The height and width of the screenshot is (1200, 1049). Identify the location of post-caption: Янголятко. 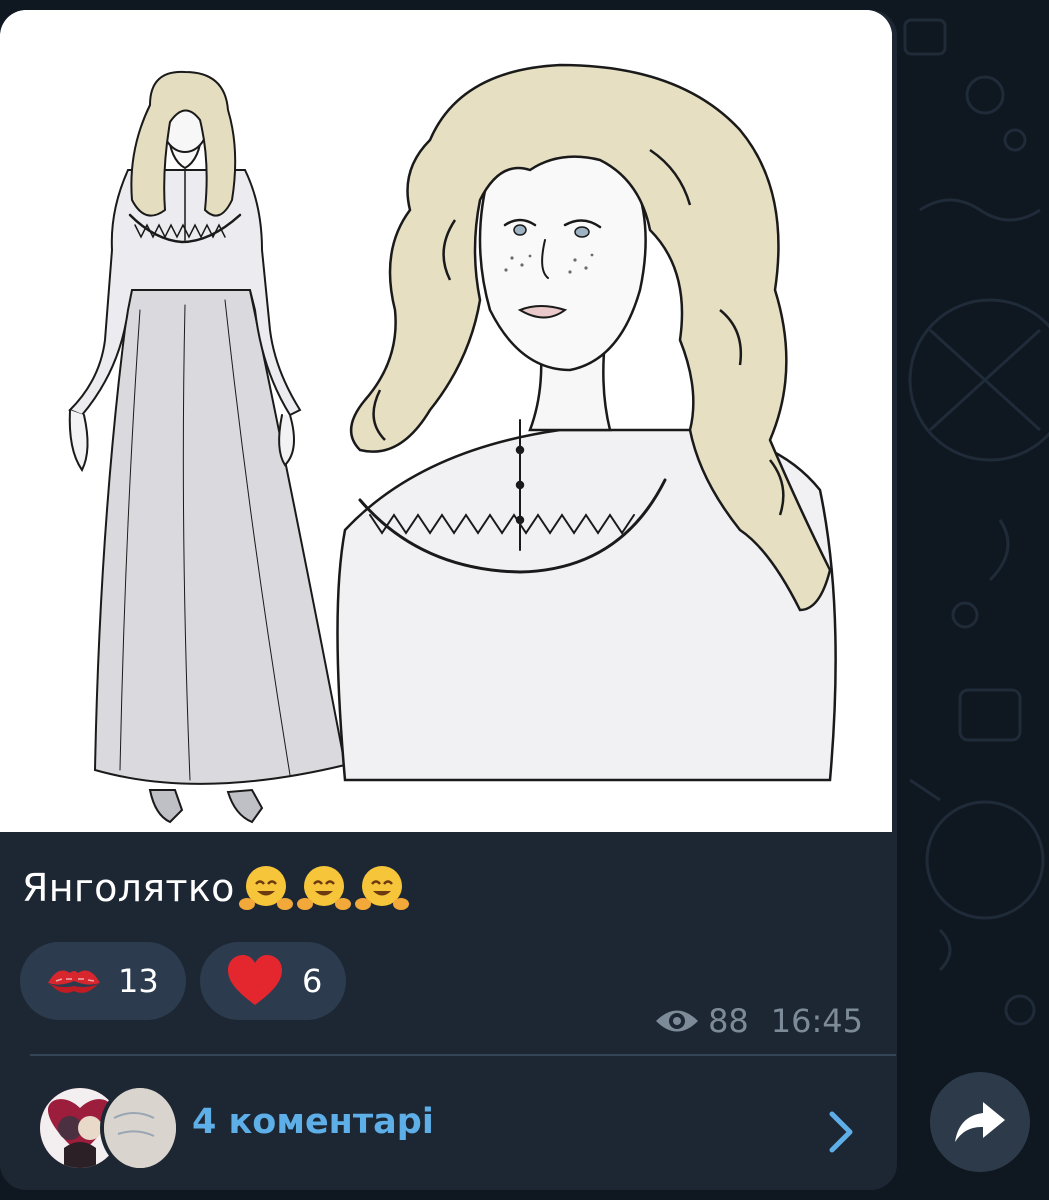
(216, 888).